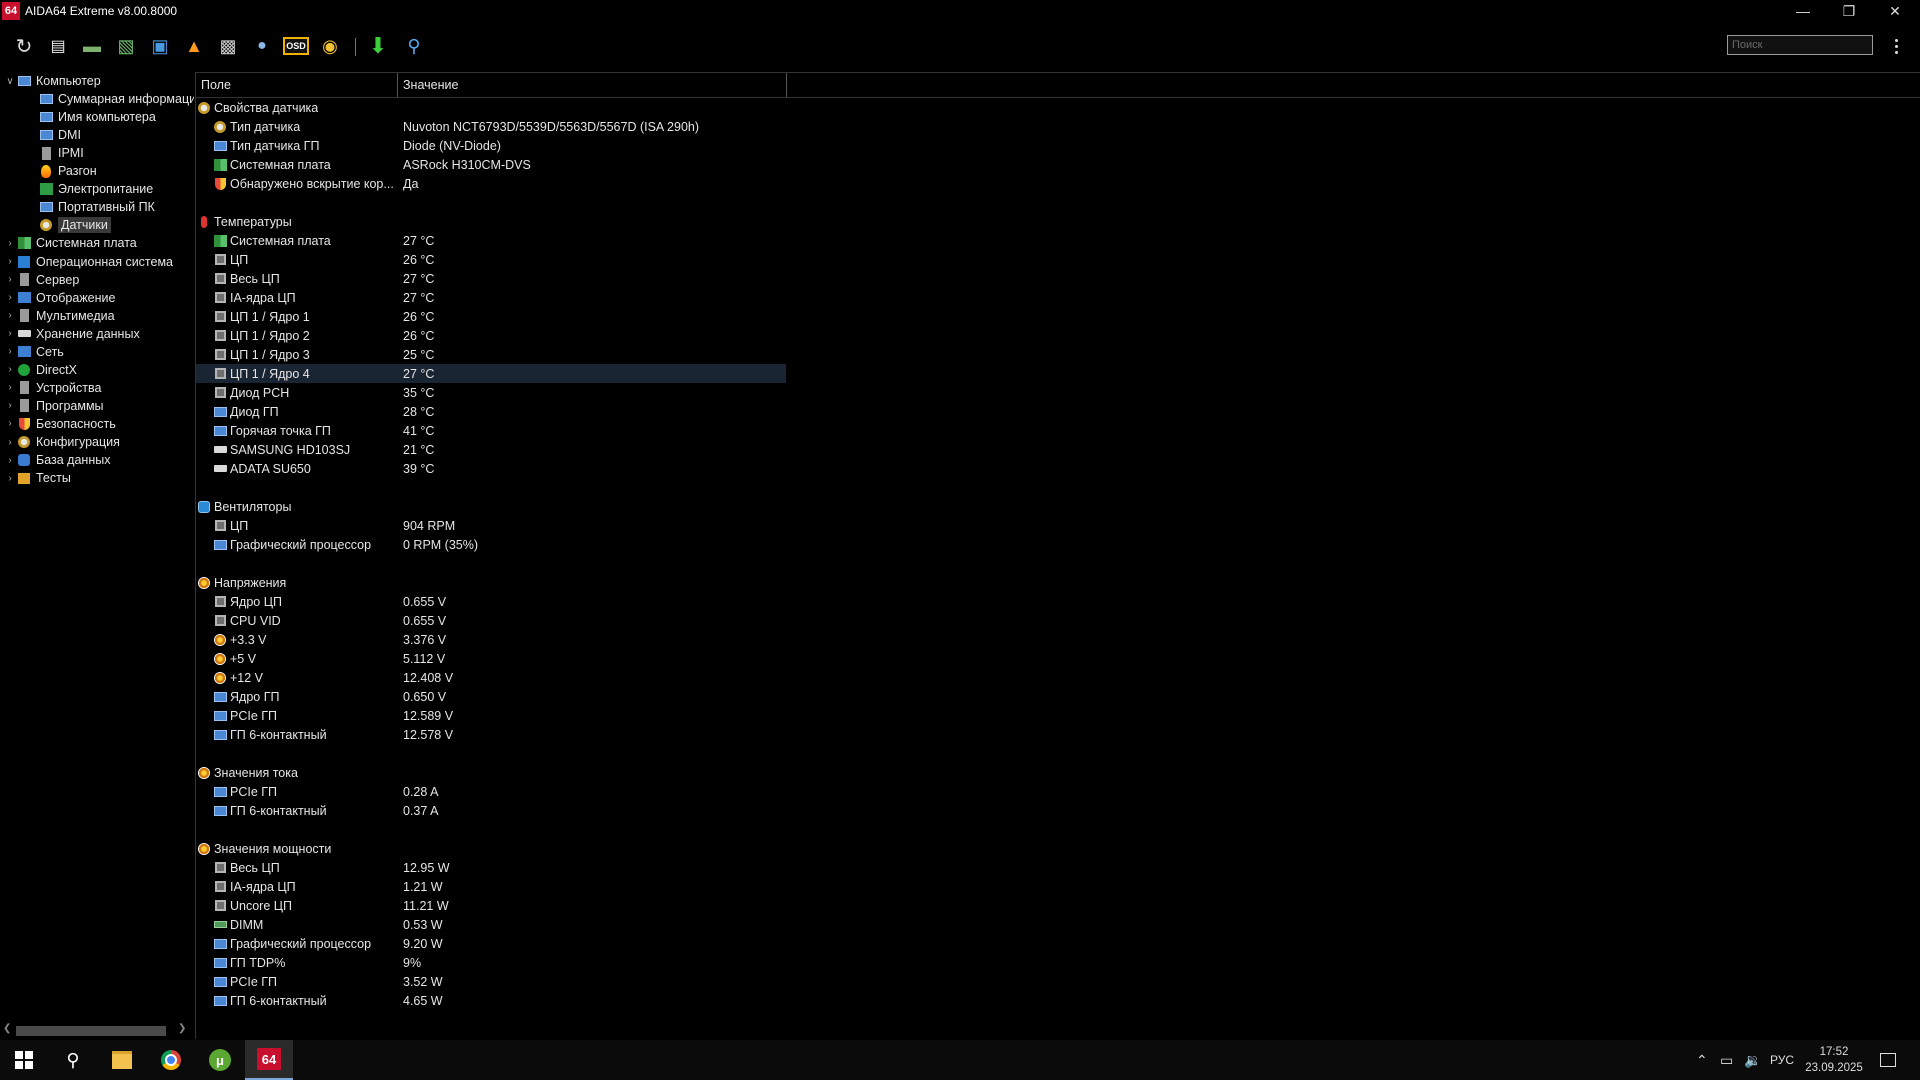 The image size is (1920, 1080). What do you see at coordinates (1752, 1060) in the screenshot?
I see `volume-icon: 🔉` at bounding box center [1752, 1060].